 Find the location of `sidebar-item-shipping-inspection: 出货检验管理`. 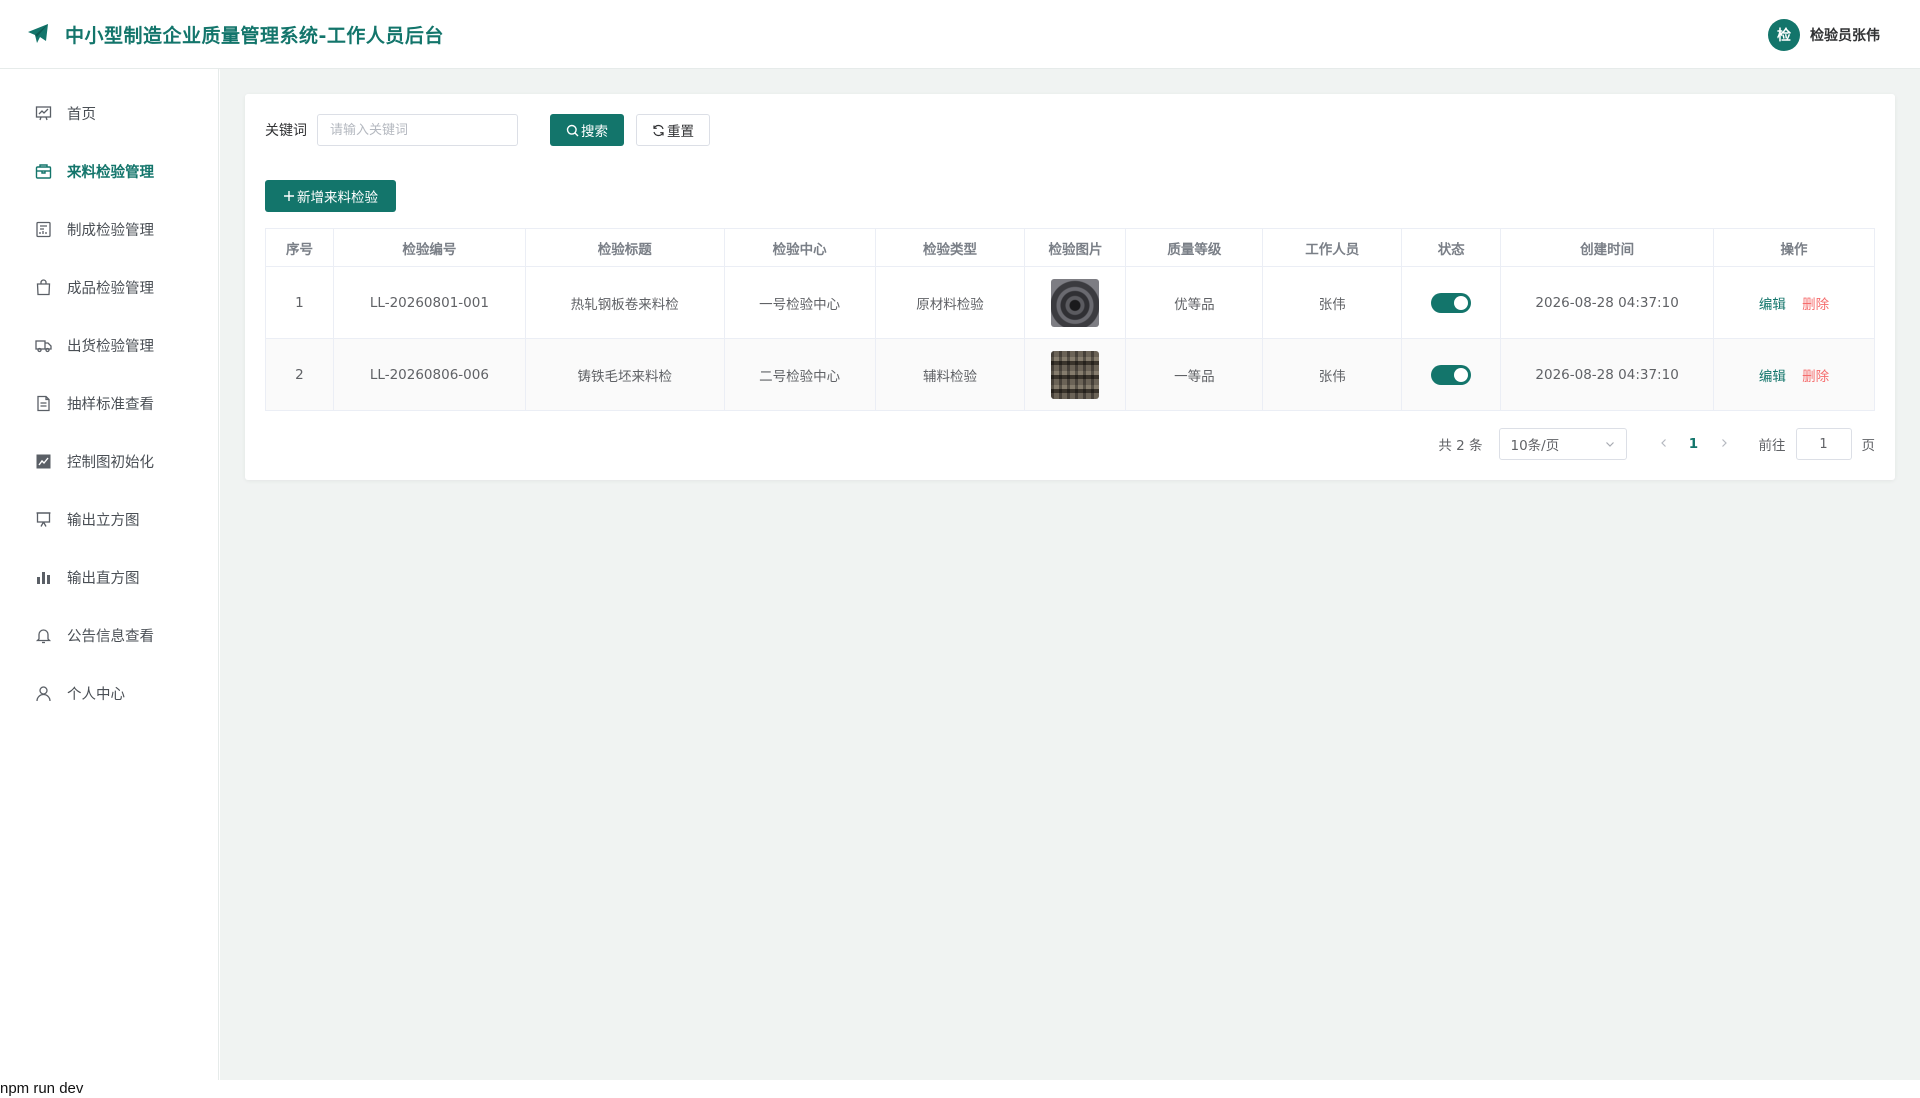

sidebar-item-shipping-inspection: 出货检验管理 is located at coordinates (109, 345).